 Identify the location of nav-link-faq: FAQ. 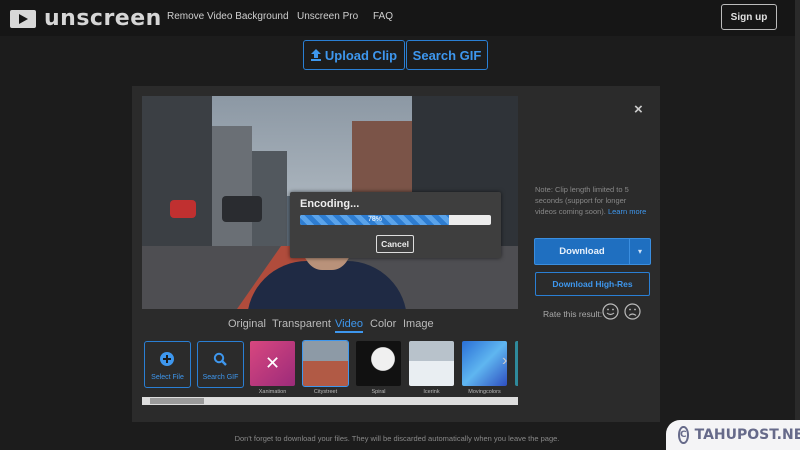
(383, 16).